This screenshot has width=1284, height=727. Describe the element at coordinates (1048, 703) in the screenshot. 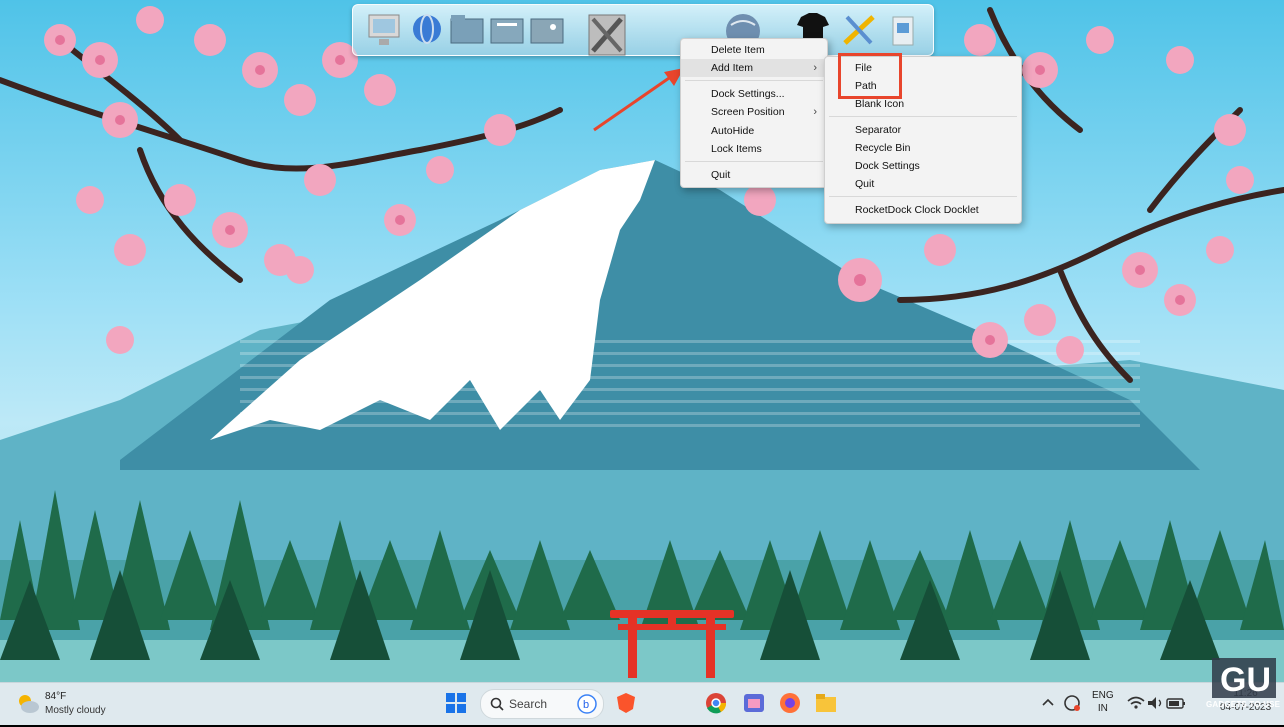

I see `chevron-up-icon` at that location.